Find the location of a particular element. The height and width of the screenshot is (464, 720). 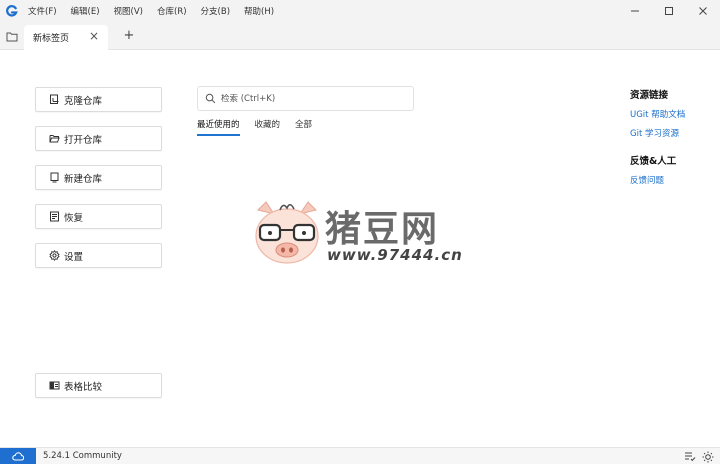

tab-recent: 最近使用的 is located at coordinates (218, 127).